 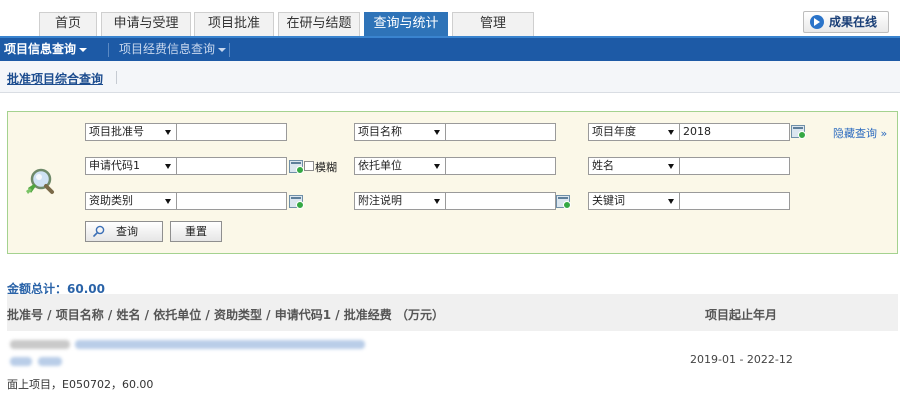 What do you see at coordinates (309, 166) in the screenshot?
I see `fuzzy-checkbox` at bounding box center [309, 166].